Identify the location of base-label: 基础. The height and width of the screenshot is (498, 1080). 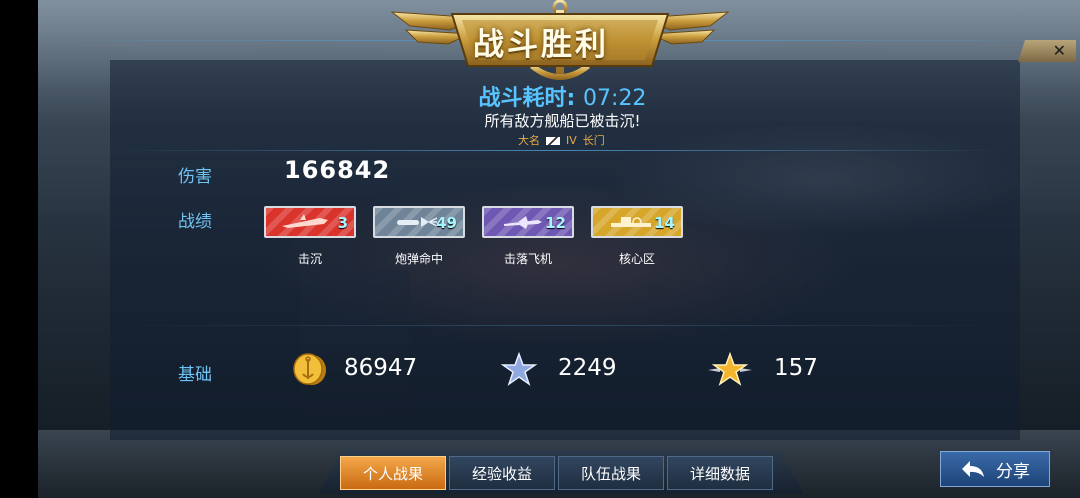
(195, 375).